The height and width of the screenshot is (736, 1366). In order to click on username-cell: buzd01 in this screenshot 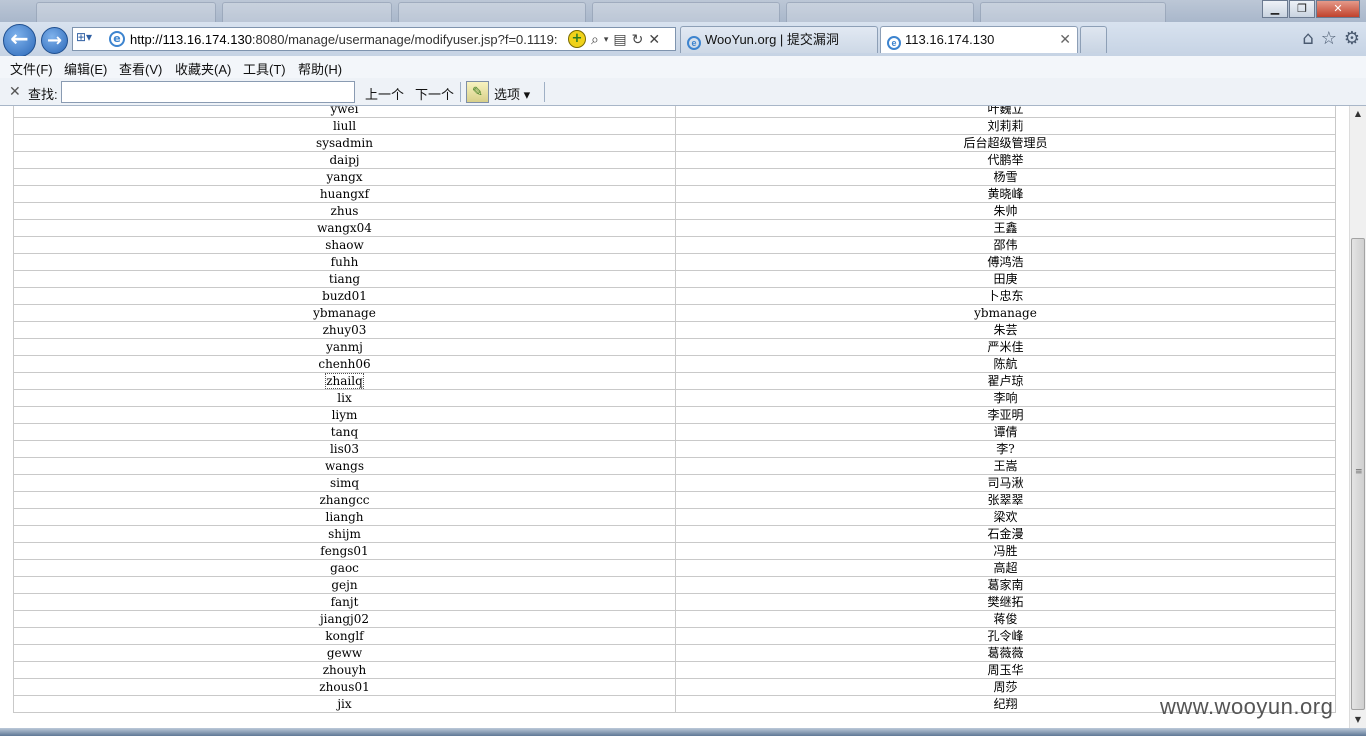, I will do `click(344, 296)`.